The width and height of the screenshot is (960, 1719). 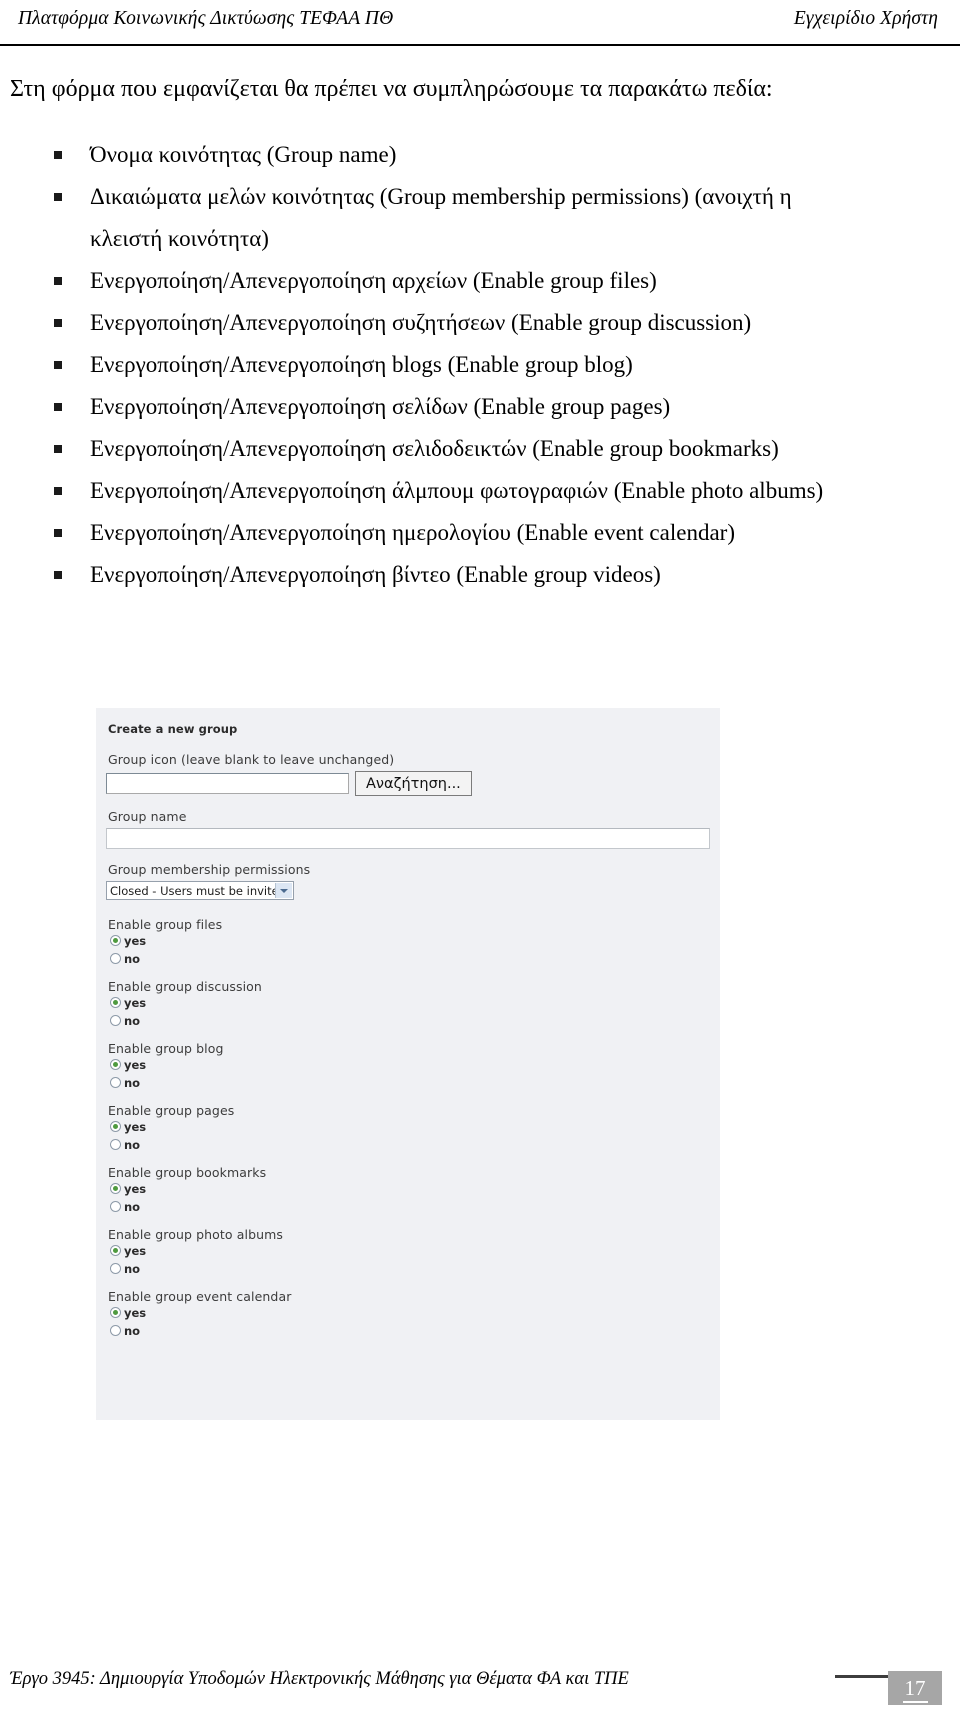 What do you see at coordinates (227, 783) in the screenshot?
I see `group-icon-input` at bounding box center [227, 783].